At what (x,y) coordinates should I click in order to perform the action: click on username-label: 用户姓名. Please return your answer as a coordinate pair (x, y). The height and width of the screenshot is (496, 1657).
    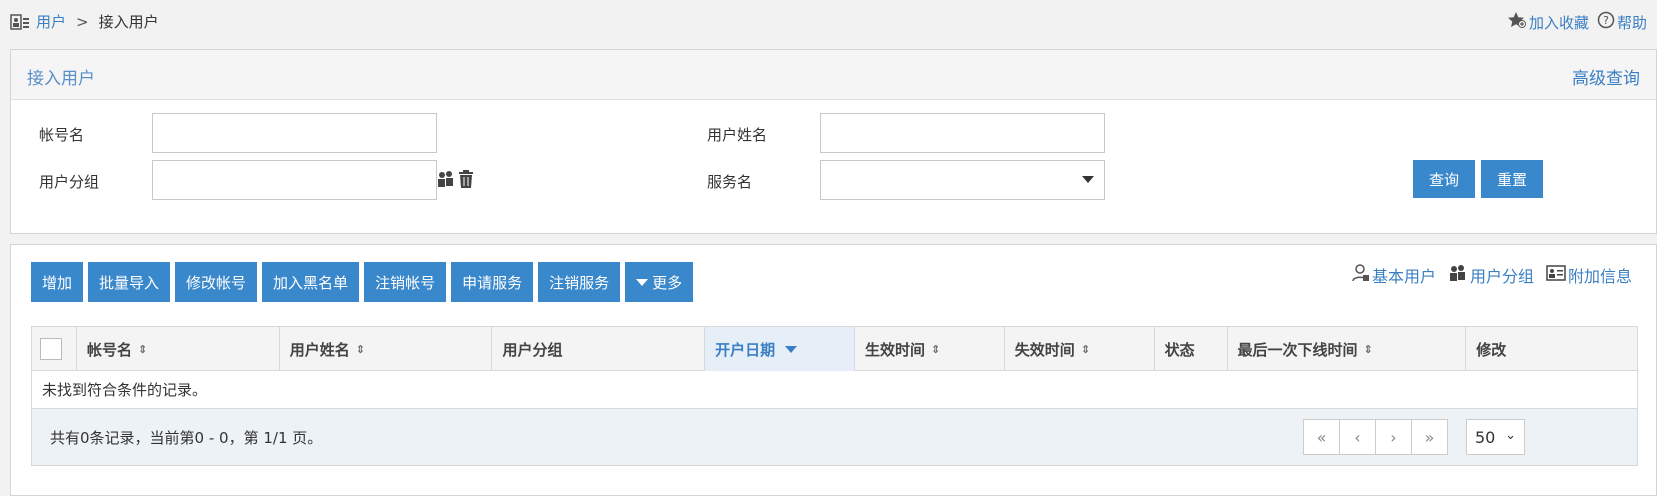
    Looking at the image, I should click on (737, 135).